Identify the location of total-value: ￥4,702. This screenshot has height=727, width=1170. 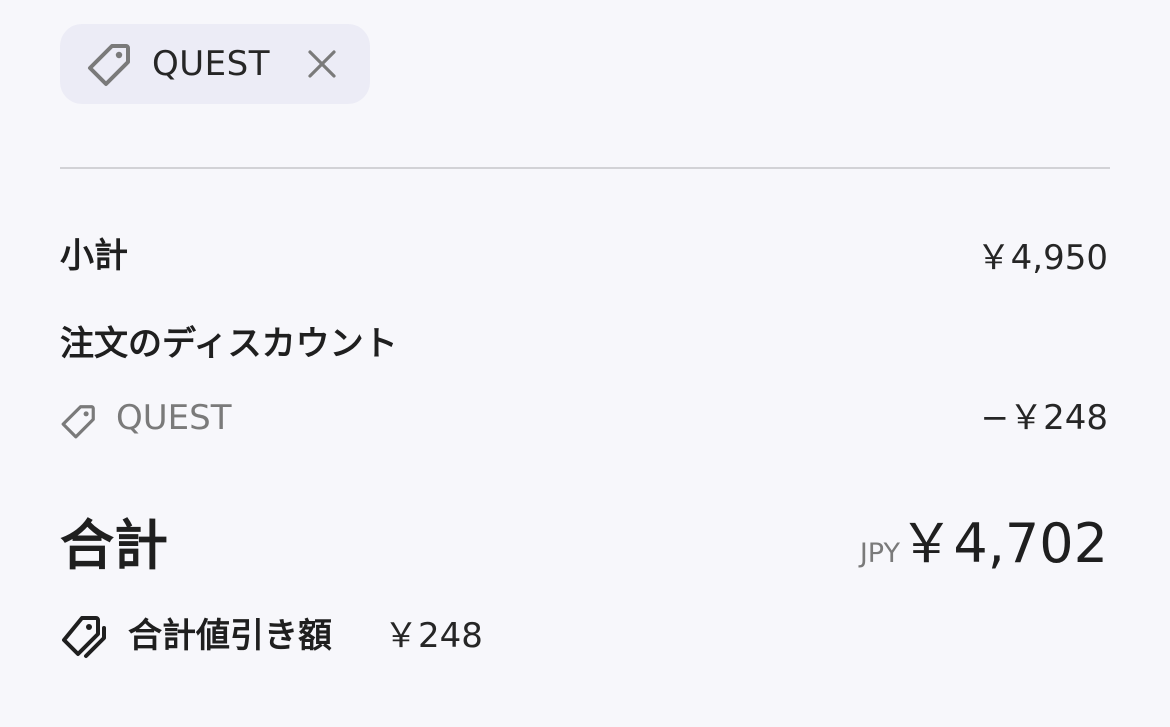
(1003, 543).